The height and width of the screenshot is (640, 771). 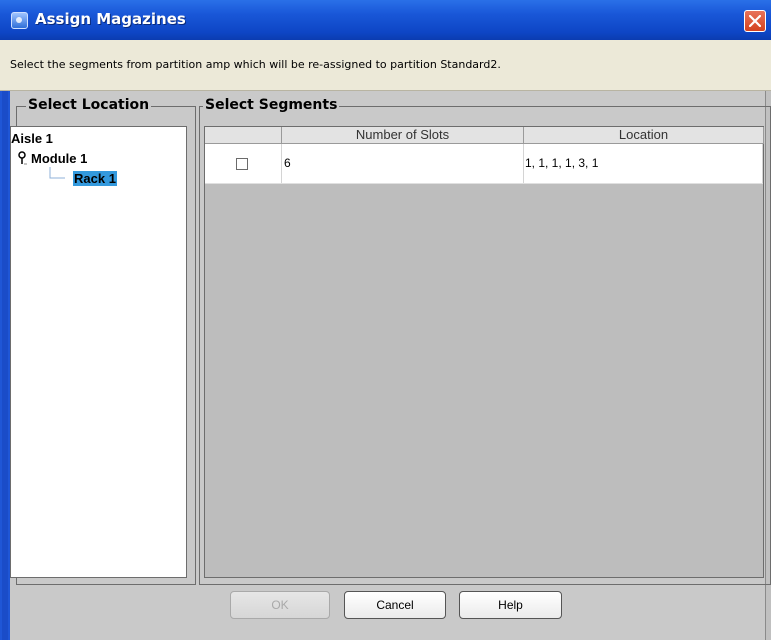 I want to click on slots-cell: 6, so click(x=403, y=163).